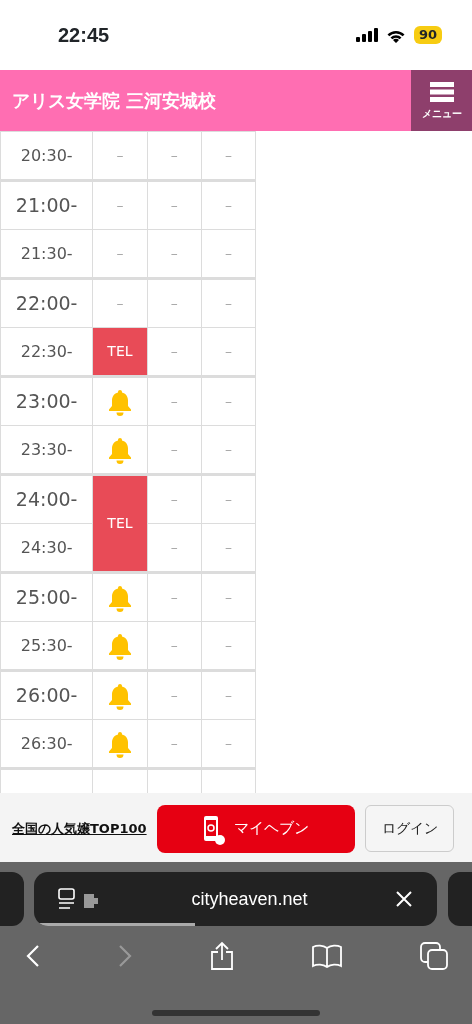 The width and height of the screenshot is (472, 1024). I want to click on bookmarks-icon, so click(327, 956).